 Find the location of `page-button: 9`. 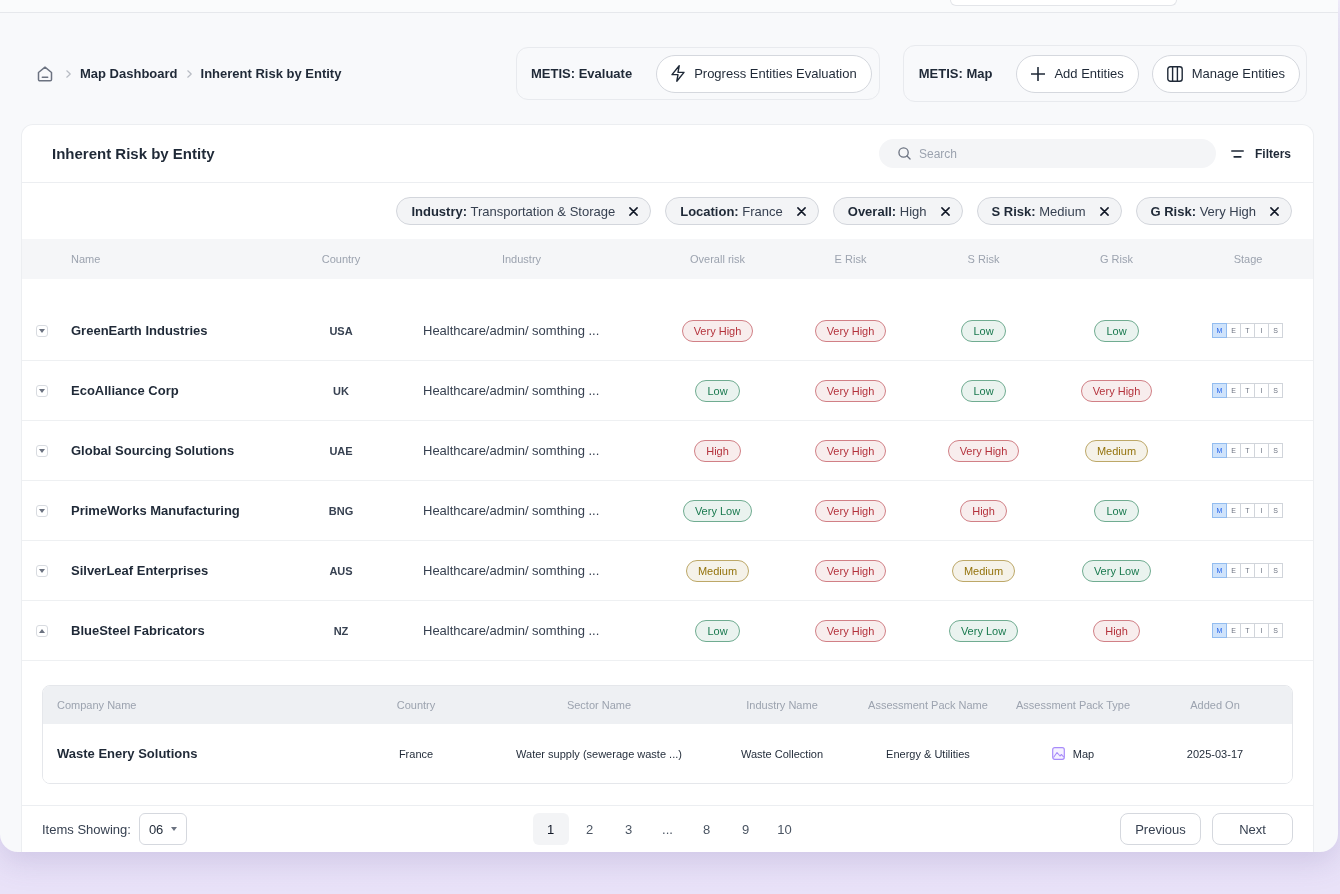

page-button: 9 is located at coordinates (745, 829).